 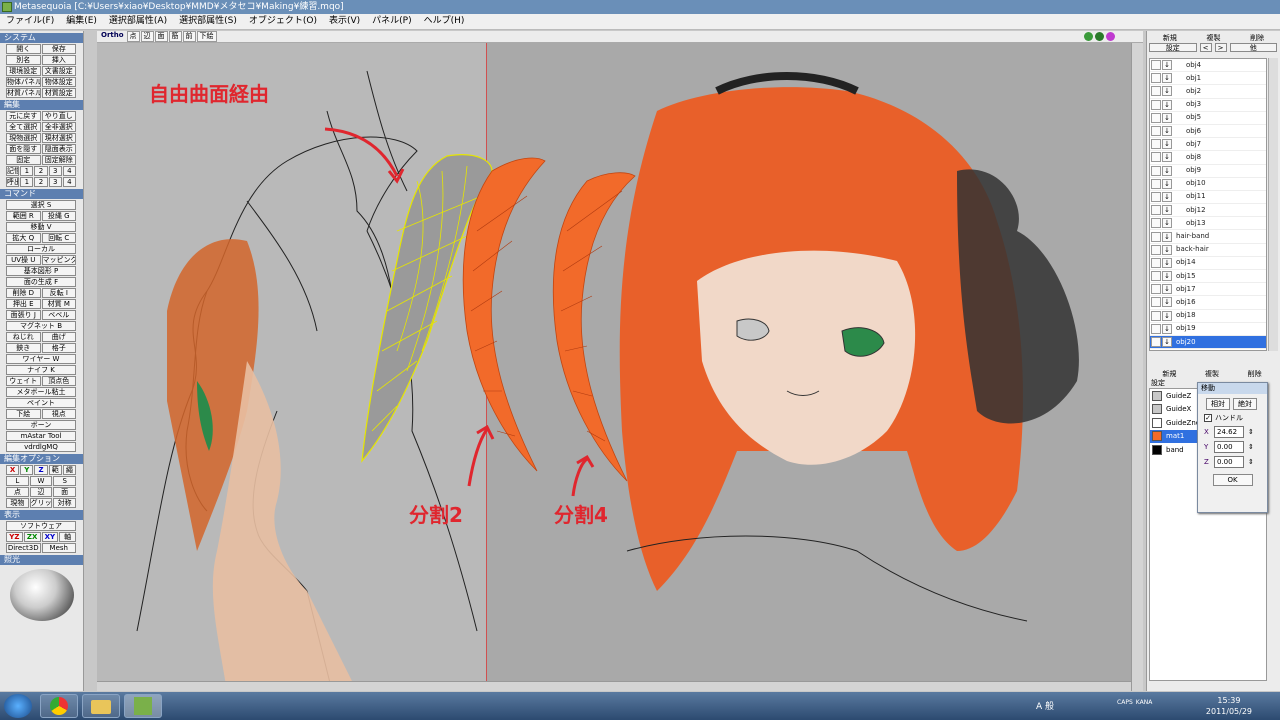 I want to click on edit-button: 3, so click(x=55, y=182).